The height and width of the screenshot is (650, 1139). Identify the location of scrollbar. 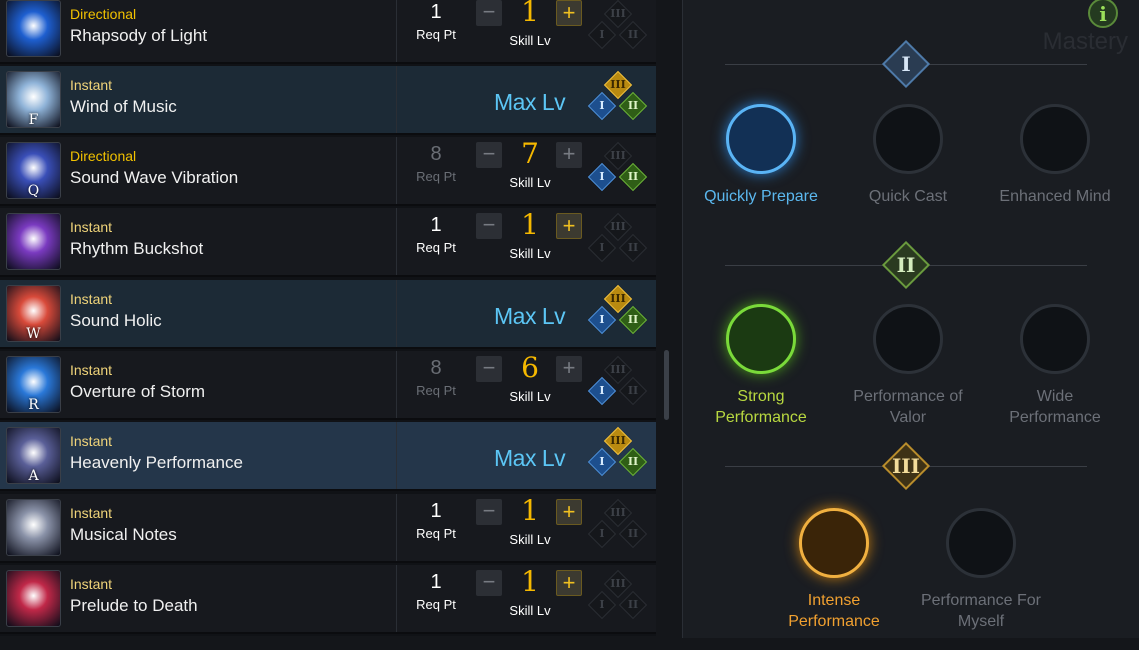
(666, 385).